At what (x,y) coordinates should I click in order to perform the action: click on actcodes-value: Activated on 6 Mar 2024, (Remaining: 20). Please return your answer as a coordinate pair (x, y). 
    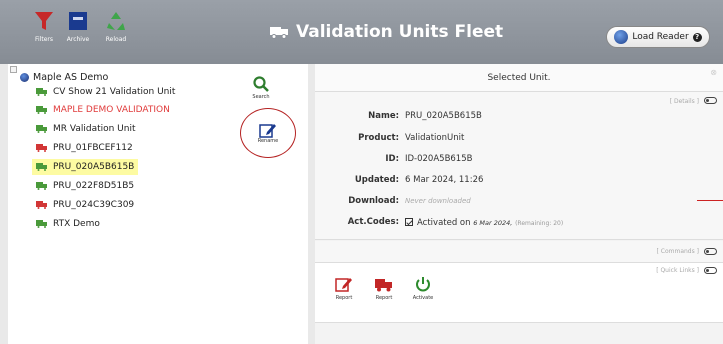
    Looking at the image, I should click on (484, 222).